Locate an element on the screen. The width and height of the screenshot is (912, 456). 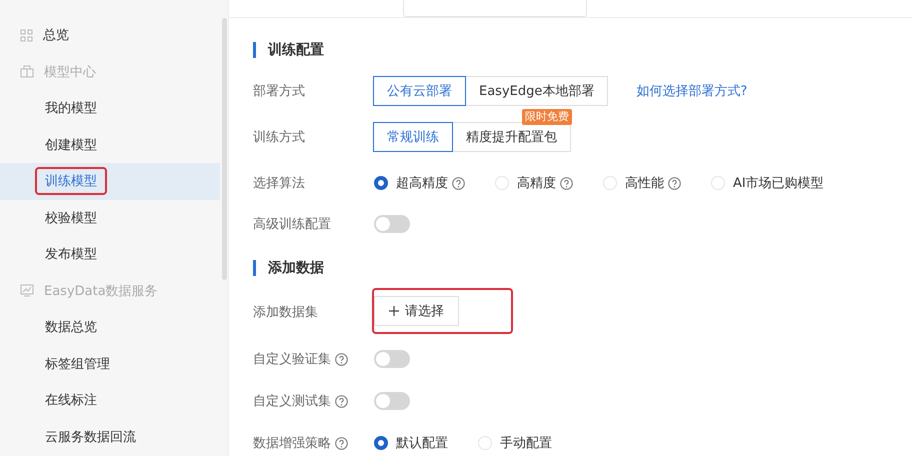
field-label: 高级训练配置 is located at coordinates (292, 224).